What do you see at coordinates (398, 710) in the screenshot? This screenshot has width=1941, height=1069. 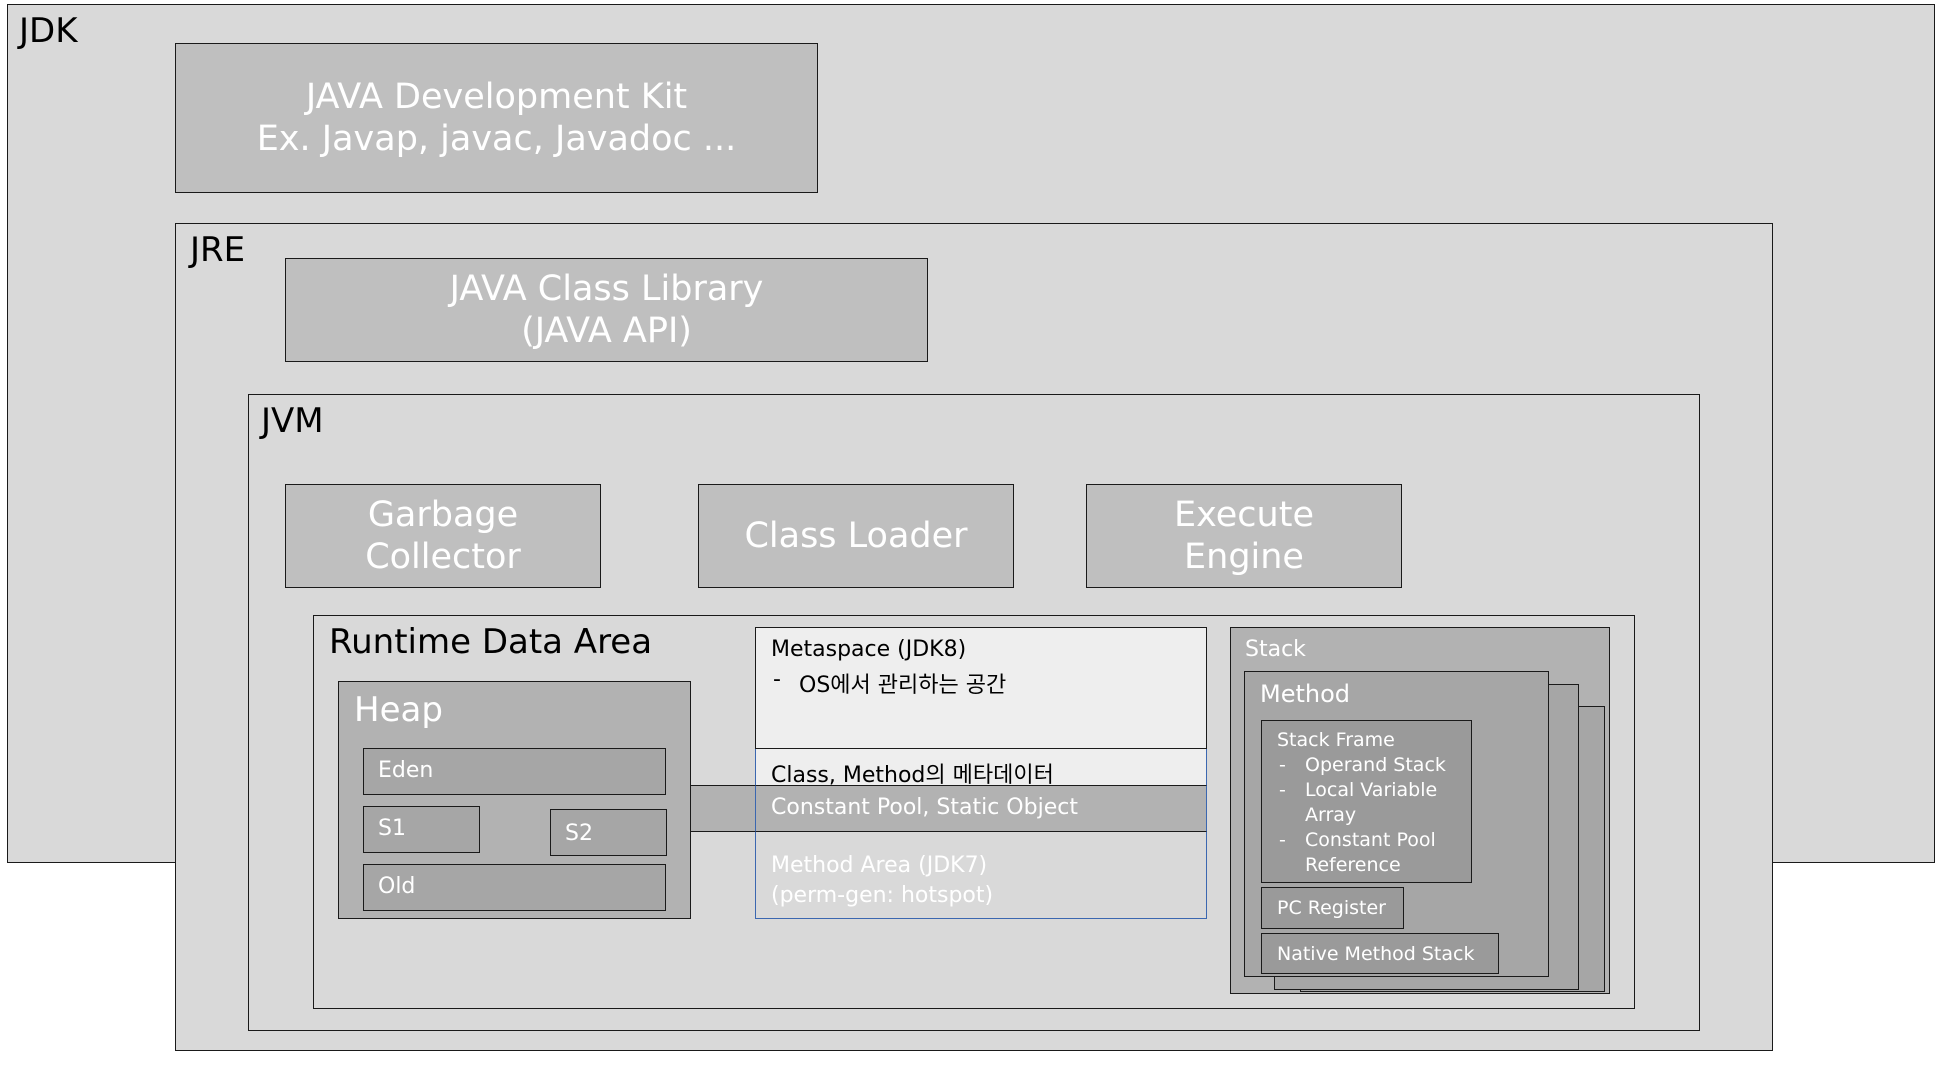 I see `heap-label: Heap` at bounding box center [398, 710].